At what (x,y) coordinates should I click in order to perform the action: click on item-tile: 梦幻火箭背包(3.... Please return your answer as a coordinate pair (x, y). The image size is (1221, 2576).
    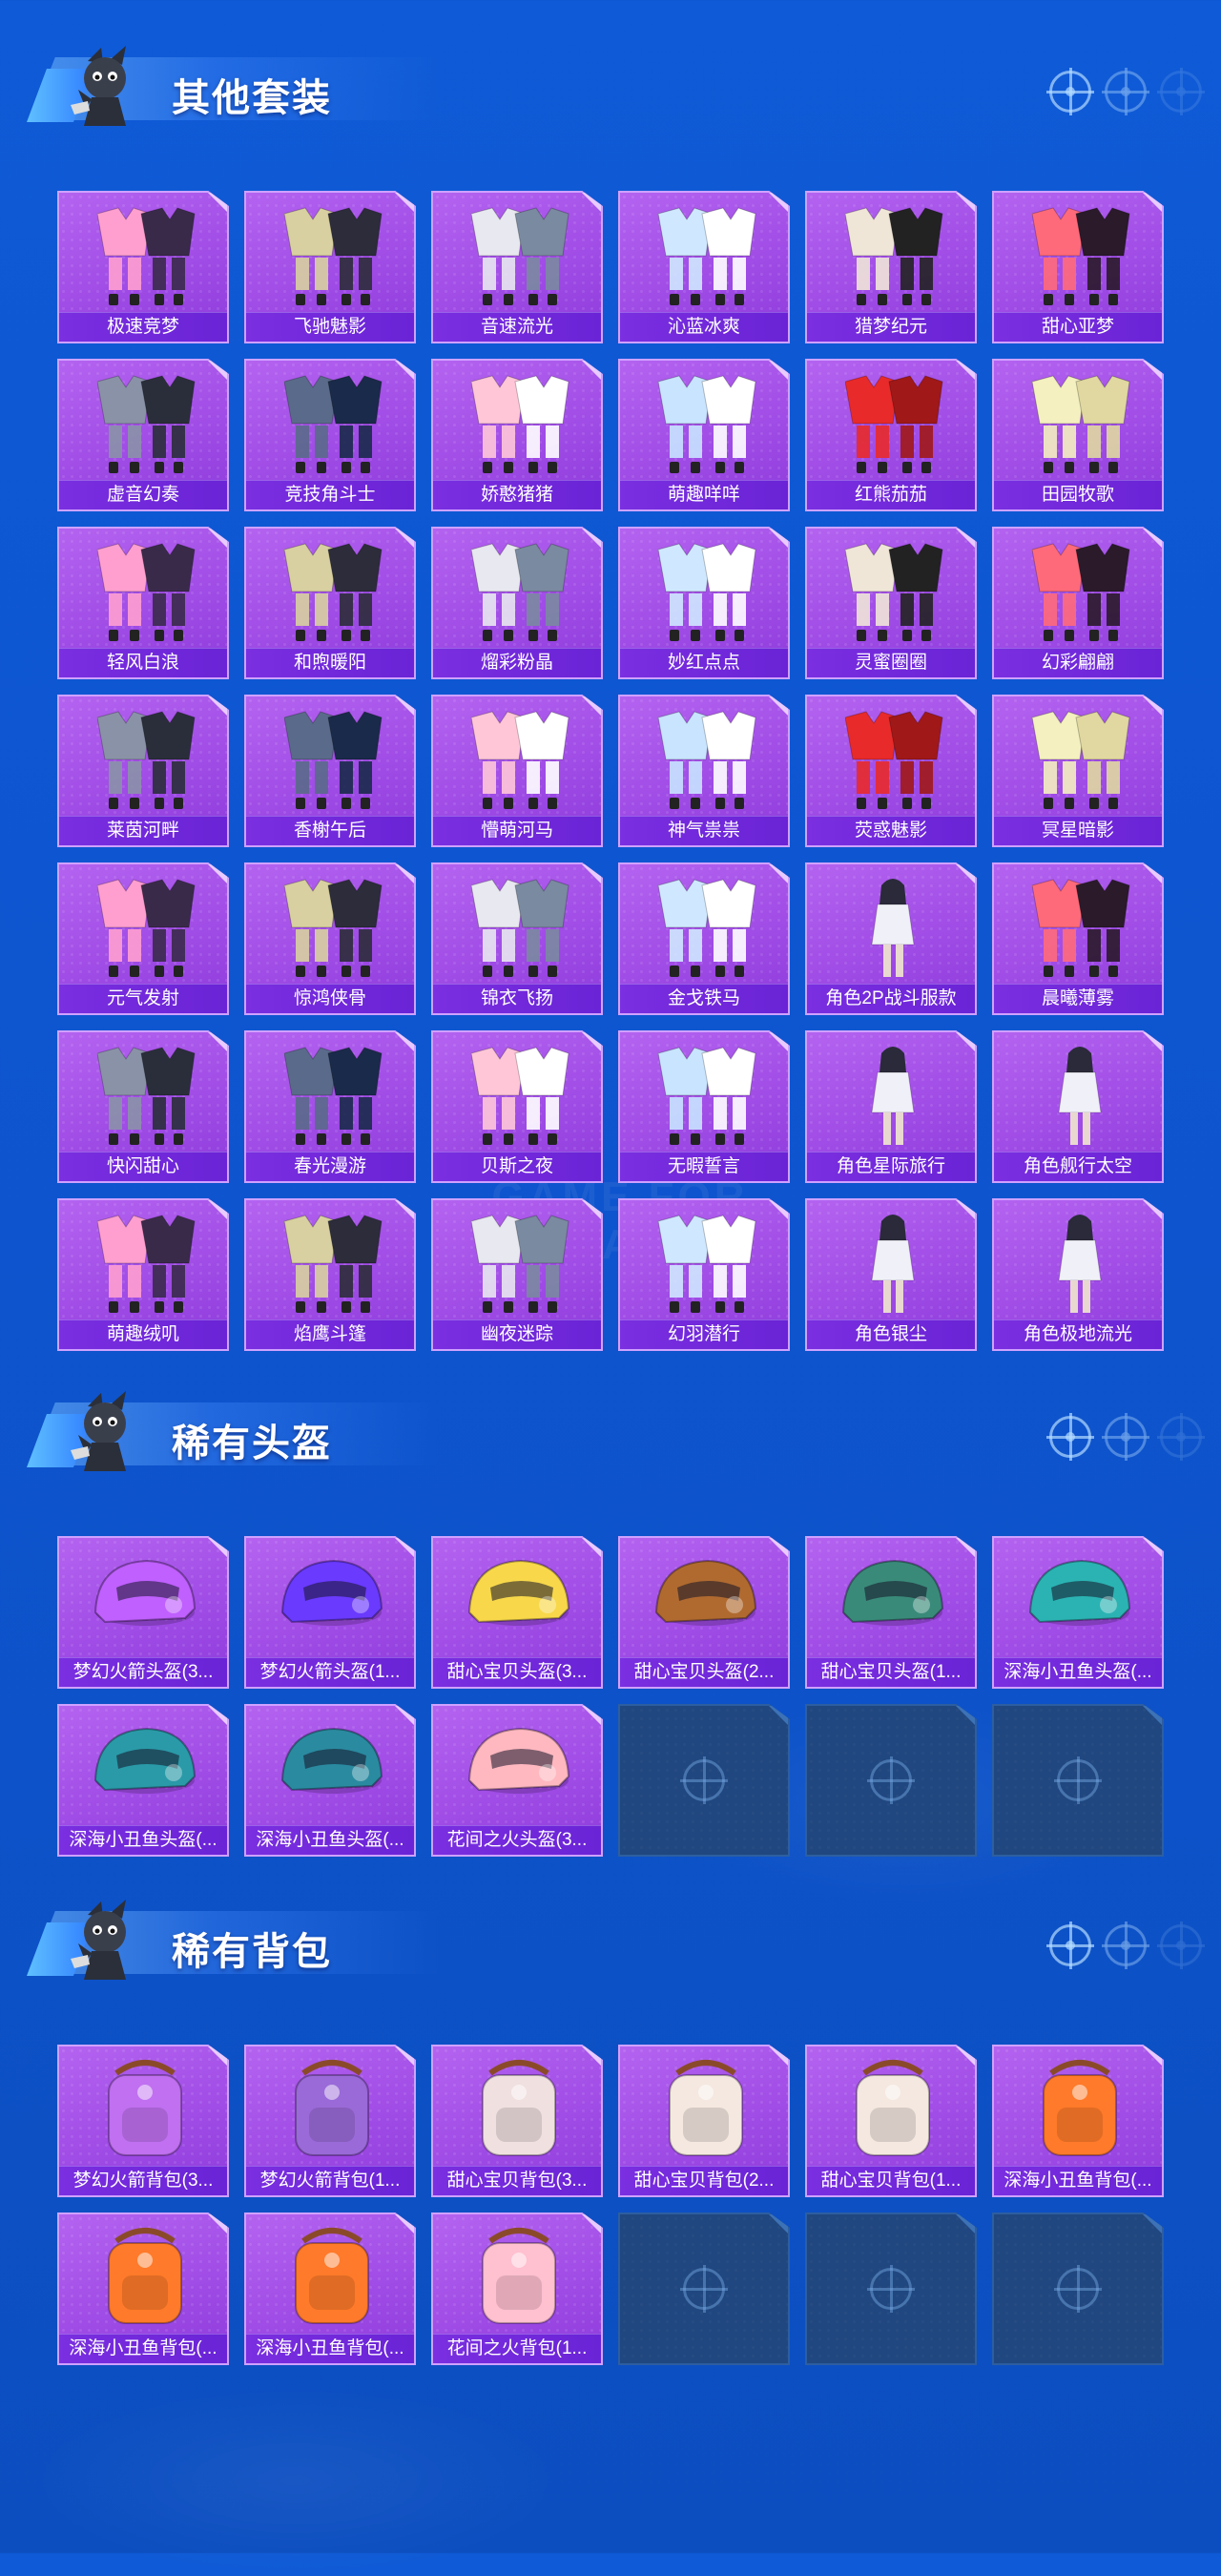
    Looking at the image, I should click on (143, 2121).